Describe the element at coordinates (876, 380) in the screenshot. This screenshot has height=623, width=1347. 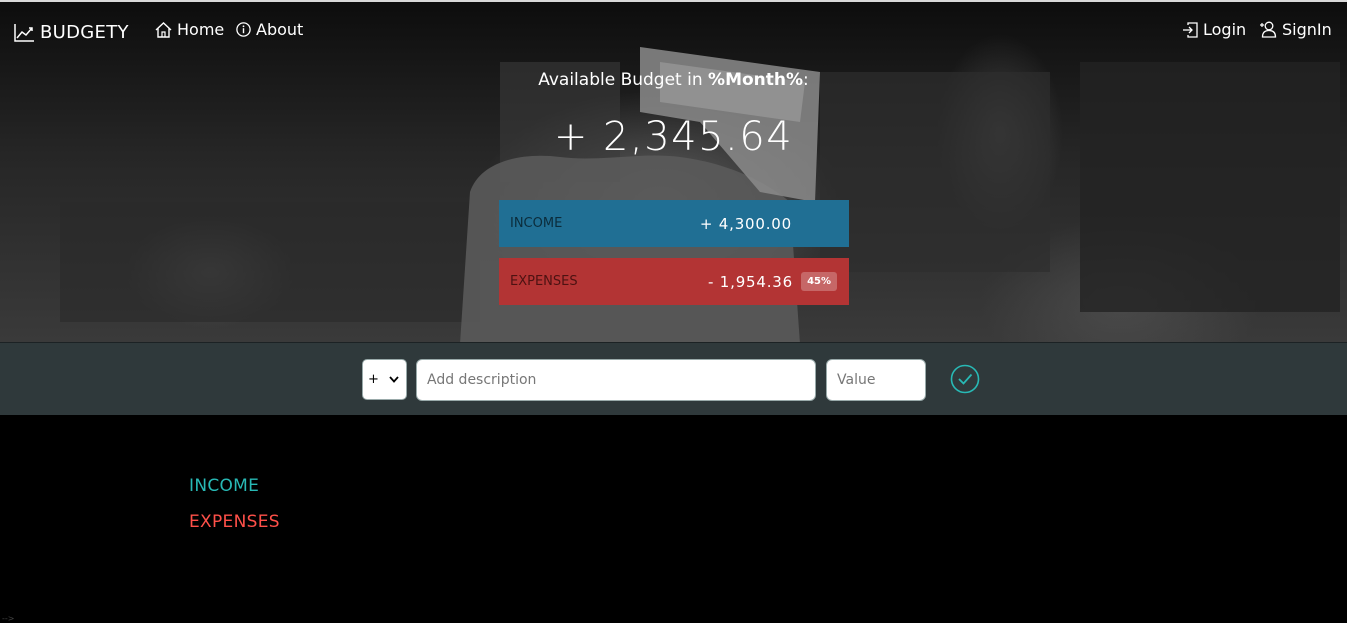
I see `value-input: Value` at that location.